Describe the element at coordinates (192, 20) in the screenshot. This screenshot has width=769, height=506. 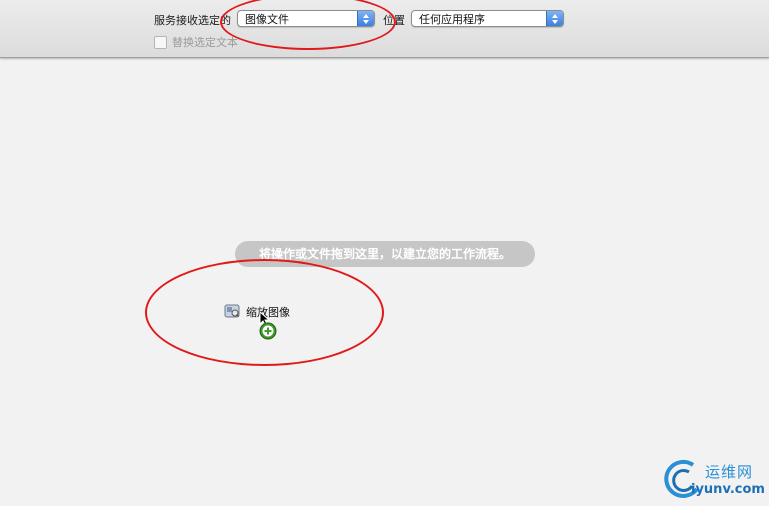
I see `service-receives-label: 服务接收选定的` at that location.